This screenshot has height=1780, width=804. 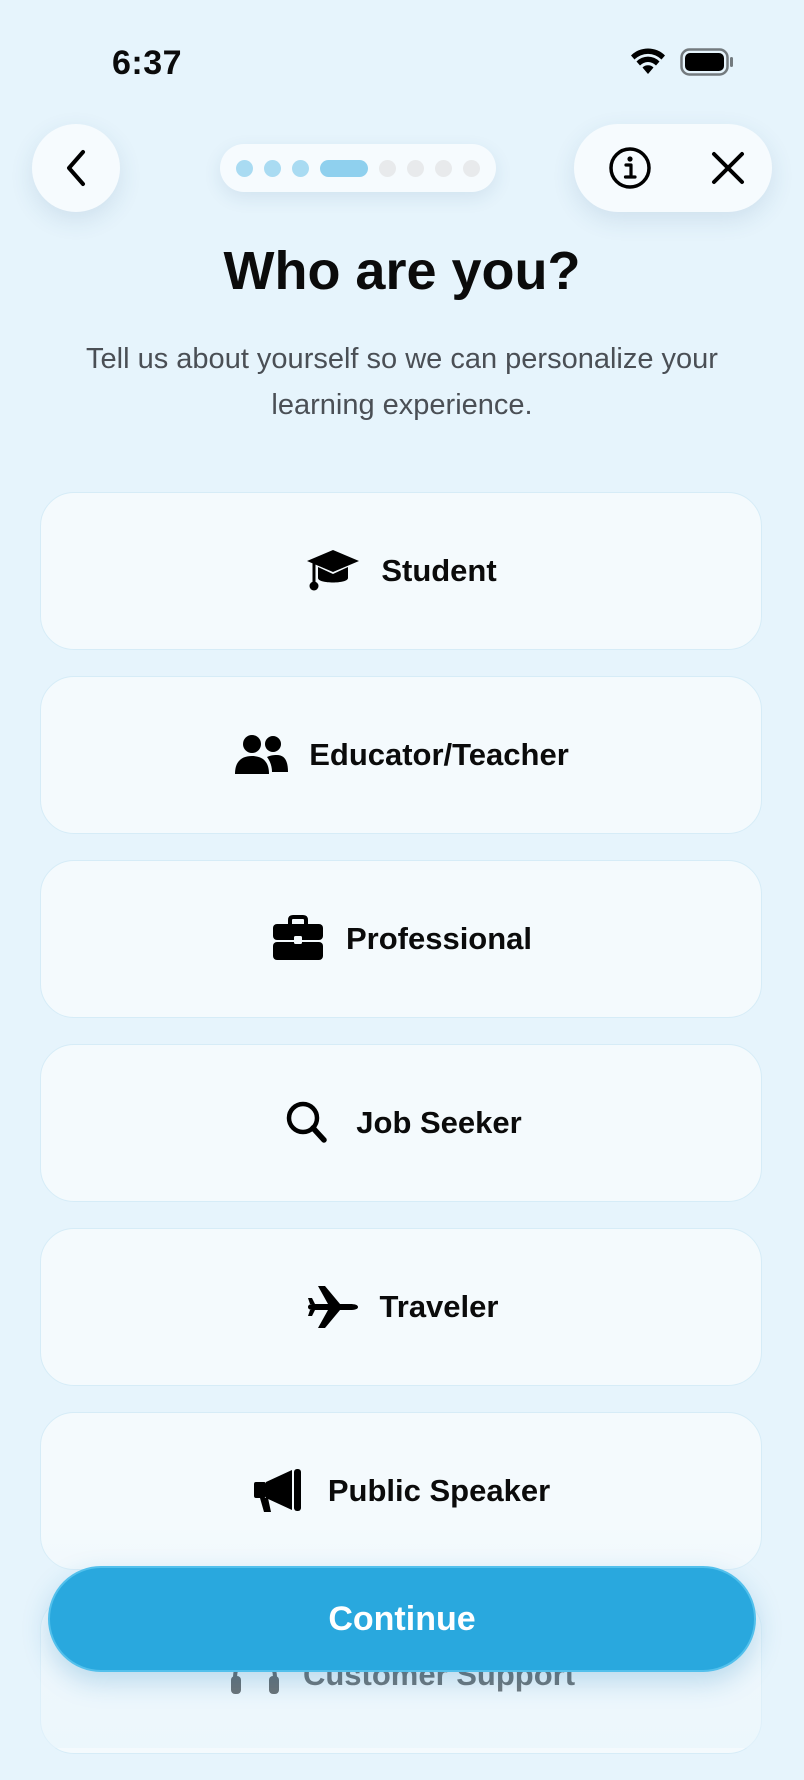 What do you see at coordinates (332, 1307) in the screenshot?
I see `airplane-icon` at bounding box center [332, 1307].